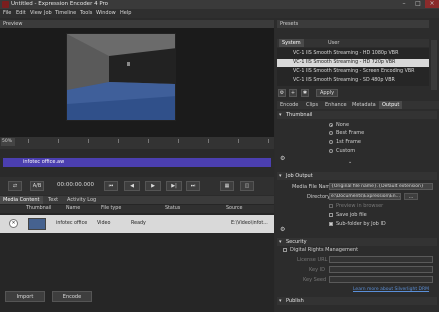  I want to click on video-frame, so click(121, 77).